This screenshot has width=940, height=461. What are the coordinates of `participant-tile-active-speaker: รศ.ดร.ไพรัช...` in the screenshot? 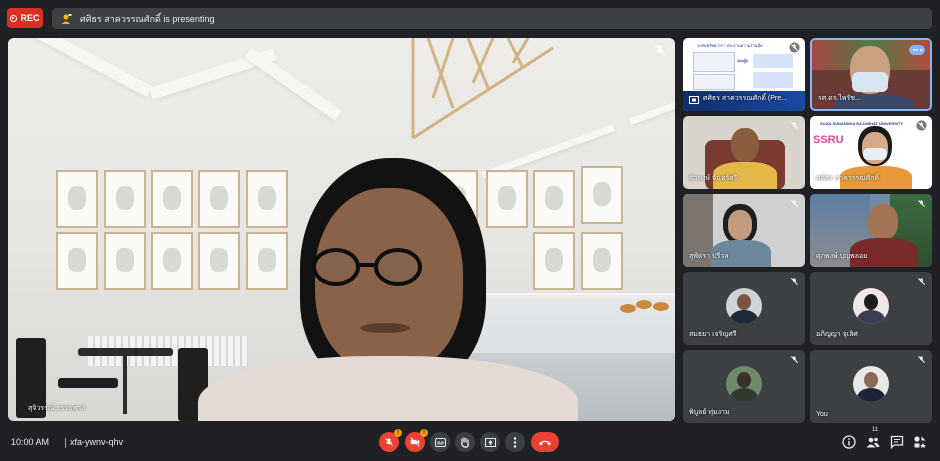 It's located at (871, 74).